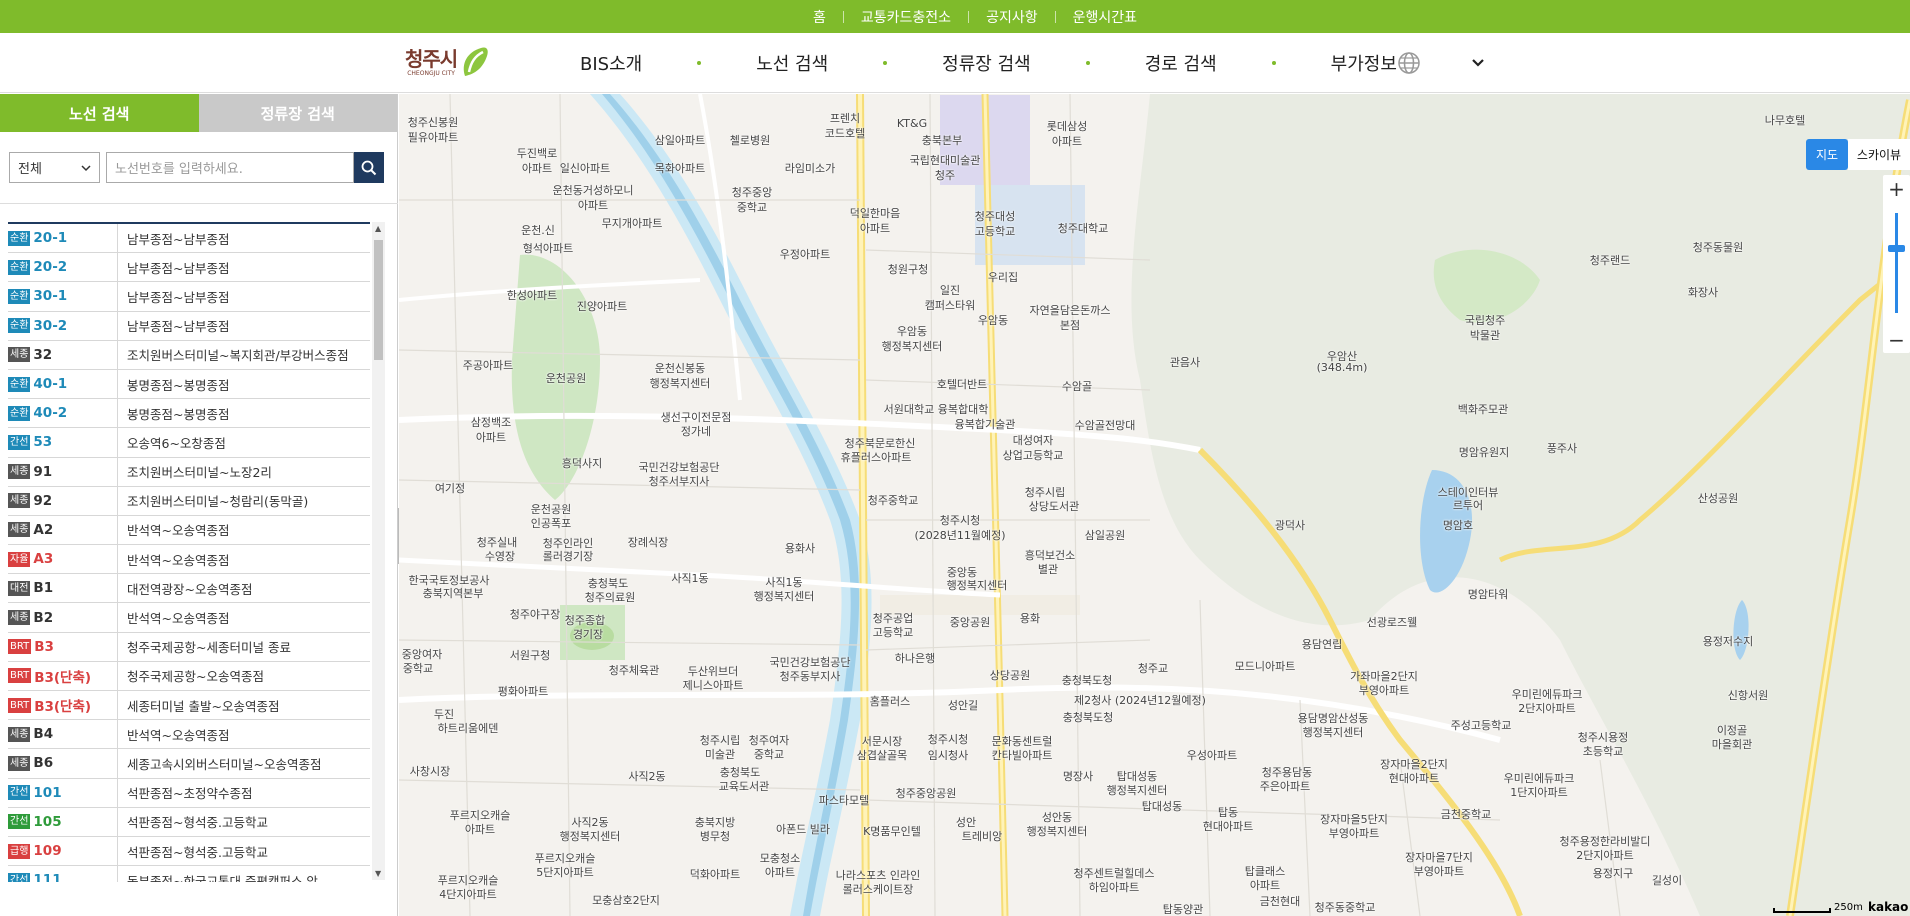 This screenshot has width=1910, height=916. What do you see at coordinates (378, 228) in the screenshot?
I see `scroll-up-icon: ▲` at bounding box center [378, 228].